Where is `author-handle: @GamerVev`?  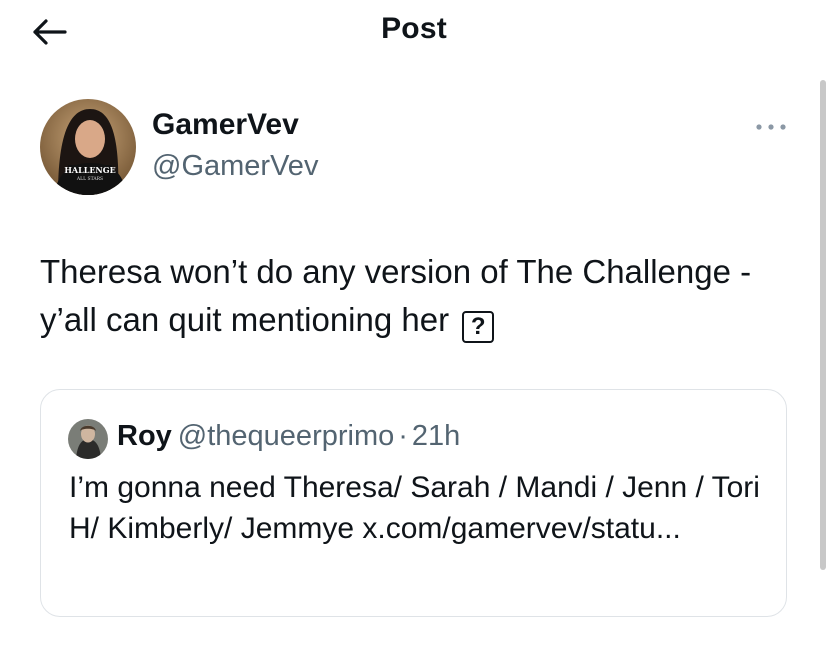 author-handle: @GamerVev is located at coordinates (235, 166).